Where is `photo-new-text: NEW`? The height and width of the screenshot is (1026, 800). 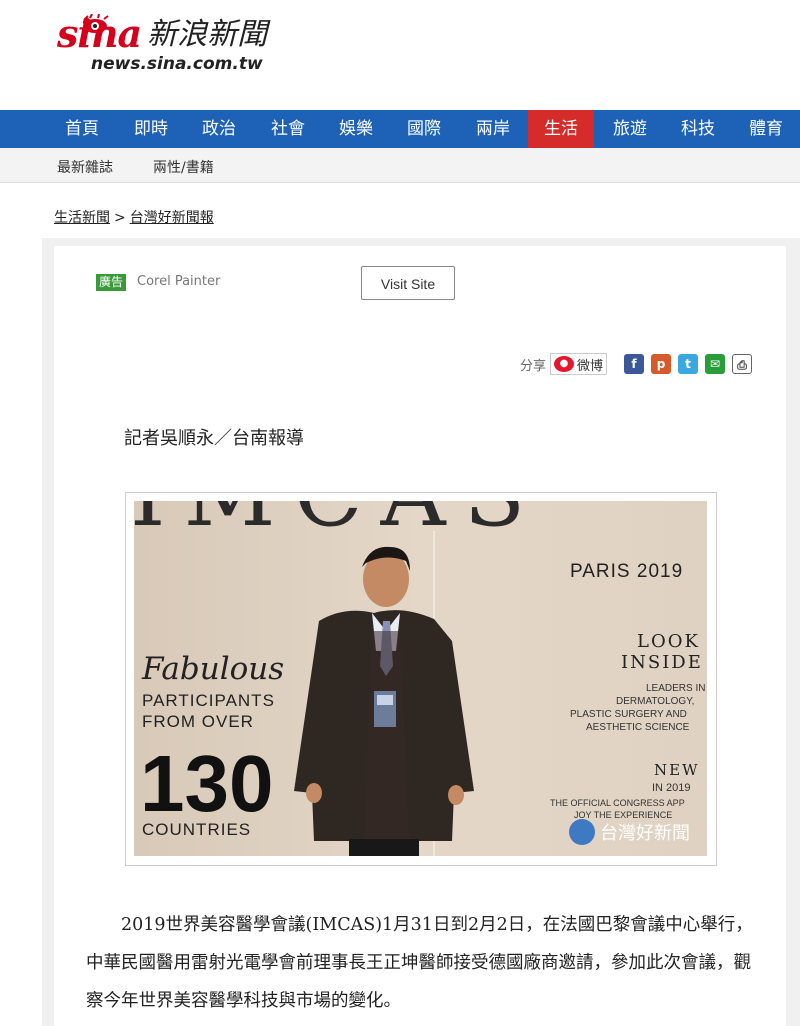
photo-new-text: NEW is located at coordinates (677, 770).